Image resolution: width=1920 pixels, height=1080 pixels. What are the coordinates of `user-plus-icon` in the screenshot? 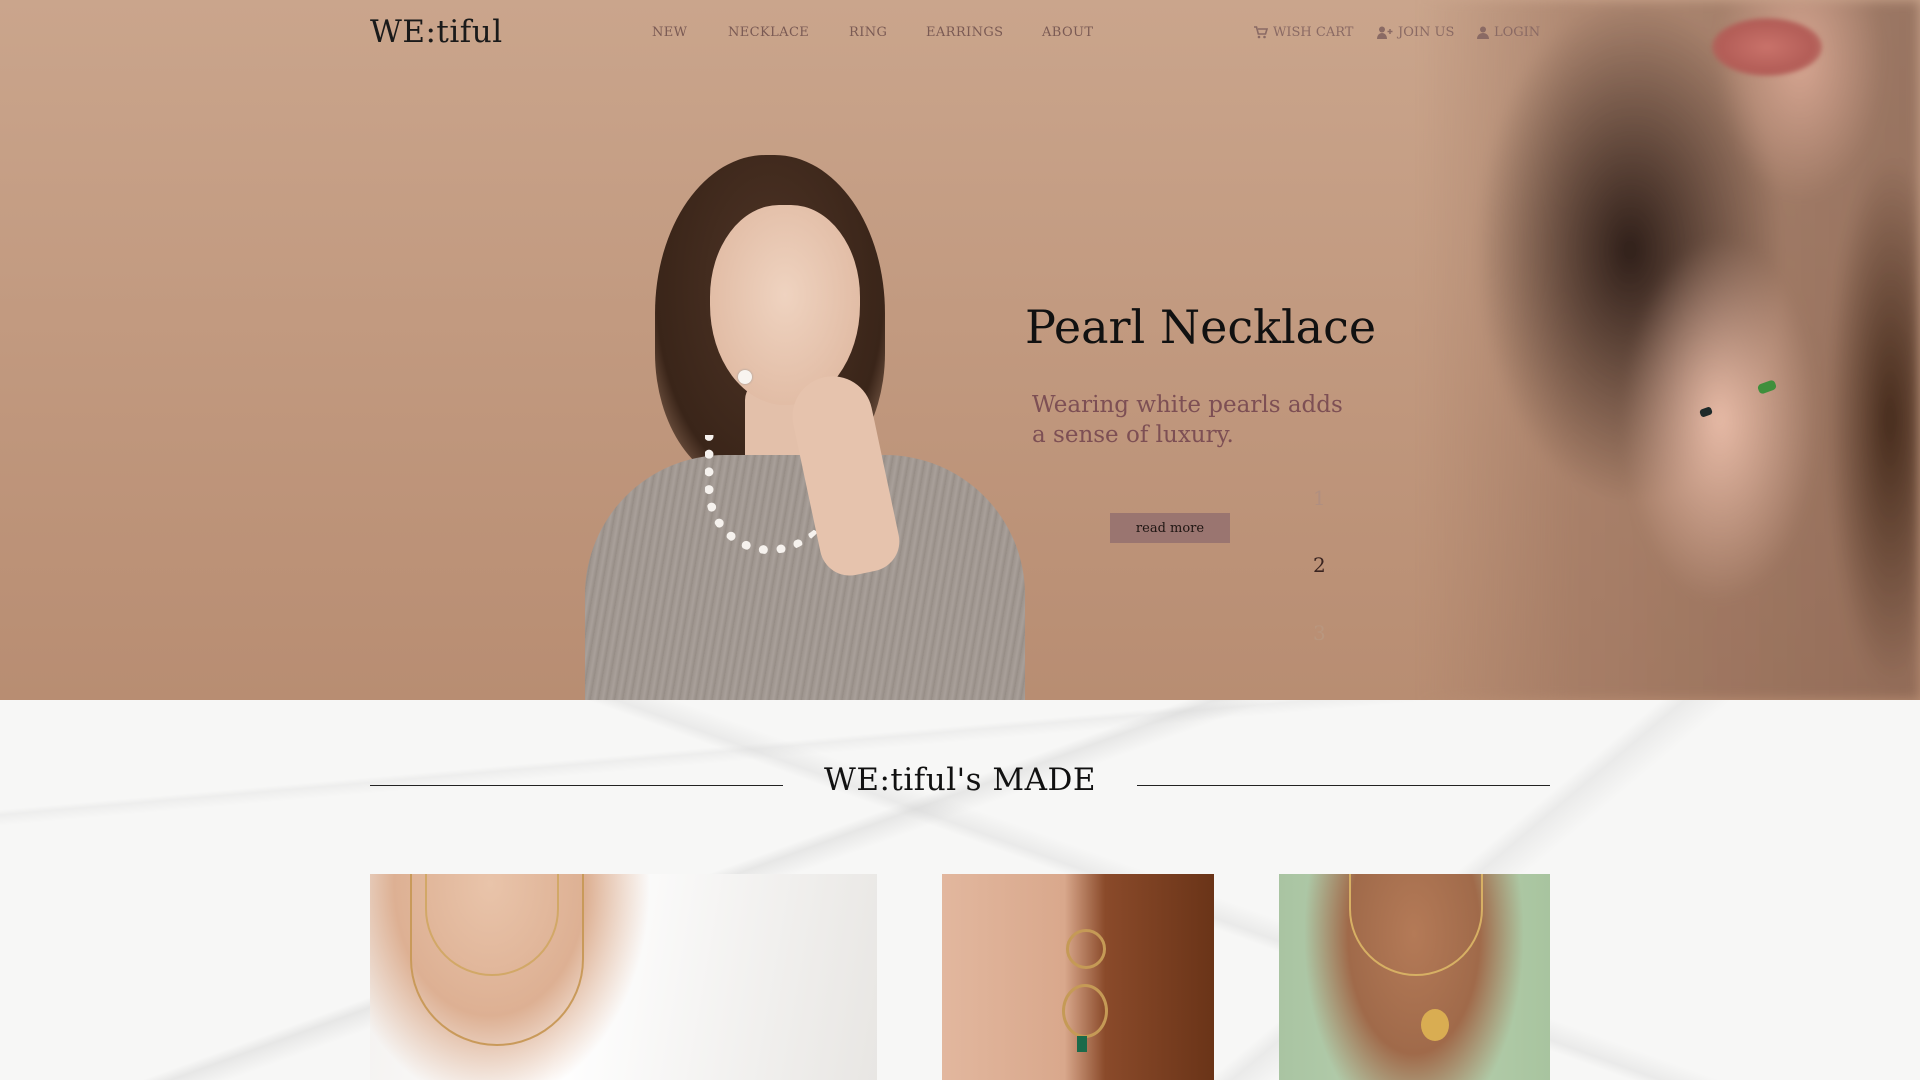 It's located at (1385, 32).